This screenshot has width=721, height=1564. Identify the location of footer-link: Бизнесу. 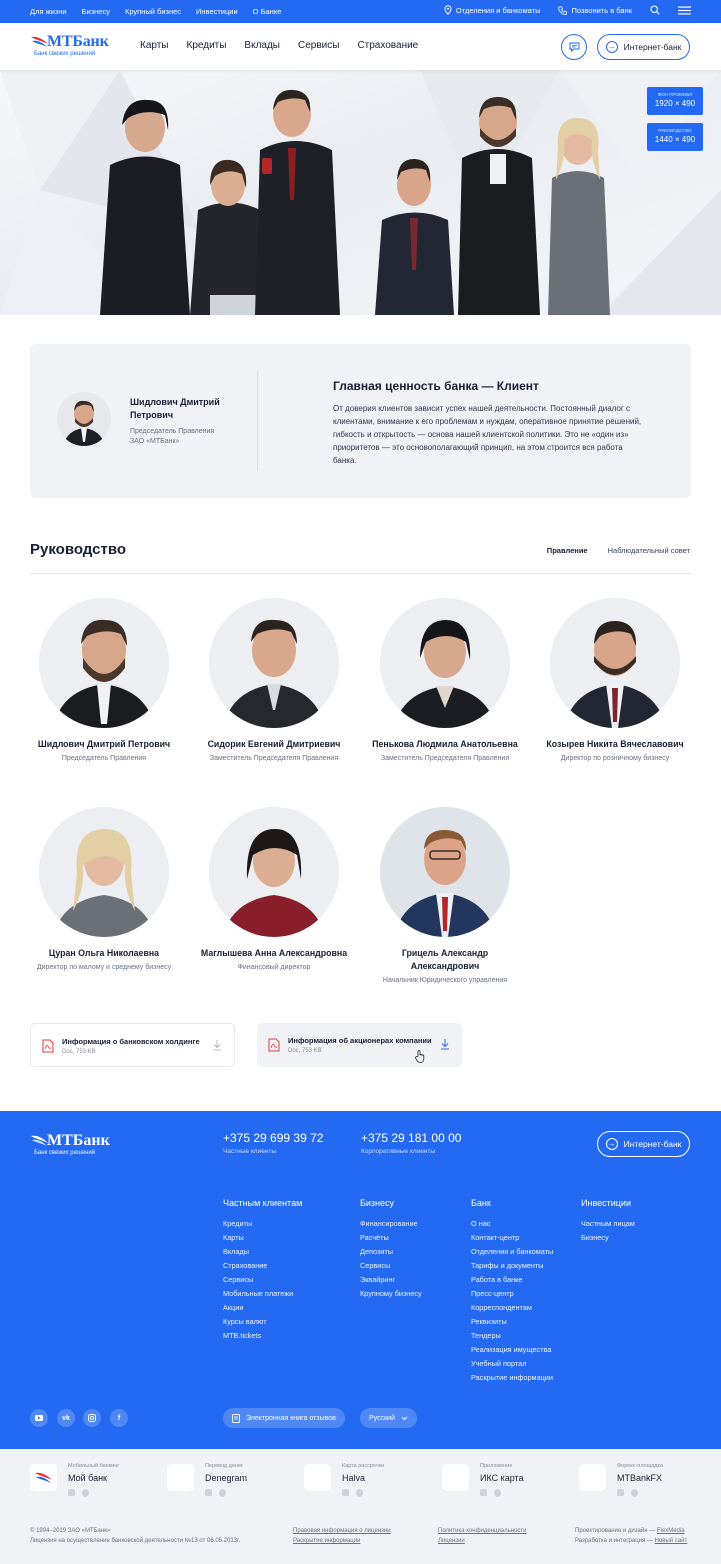
(608, 1238).